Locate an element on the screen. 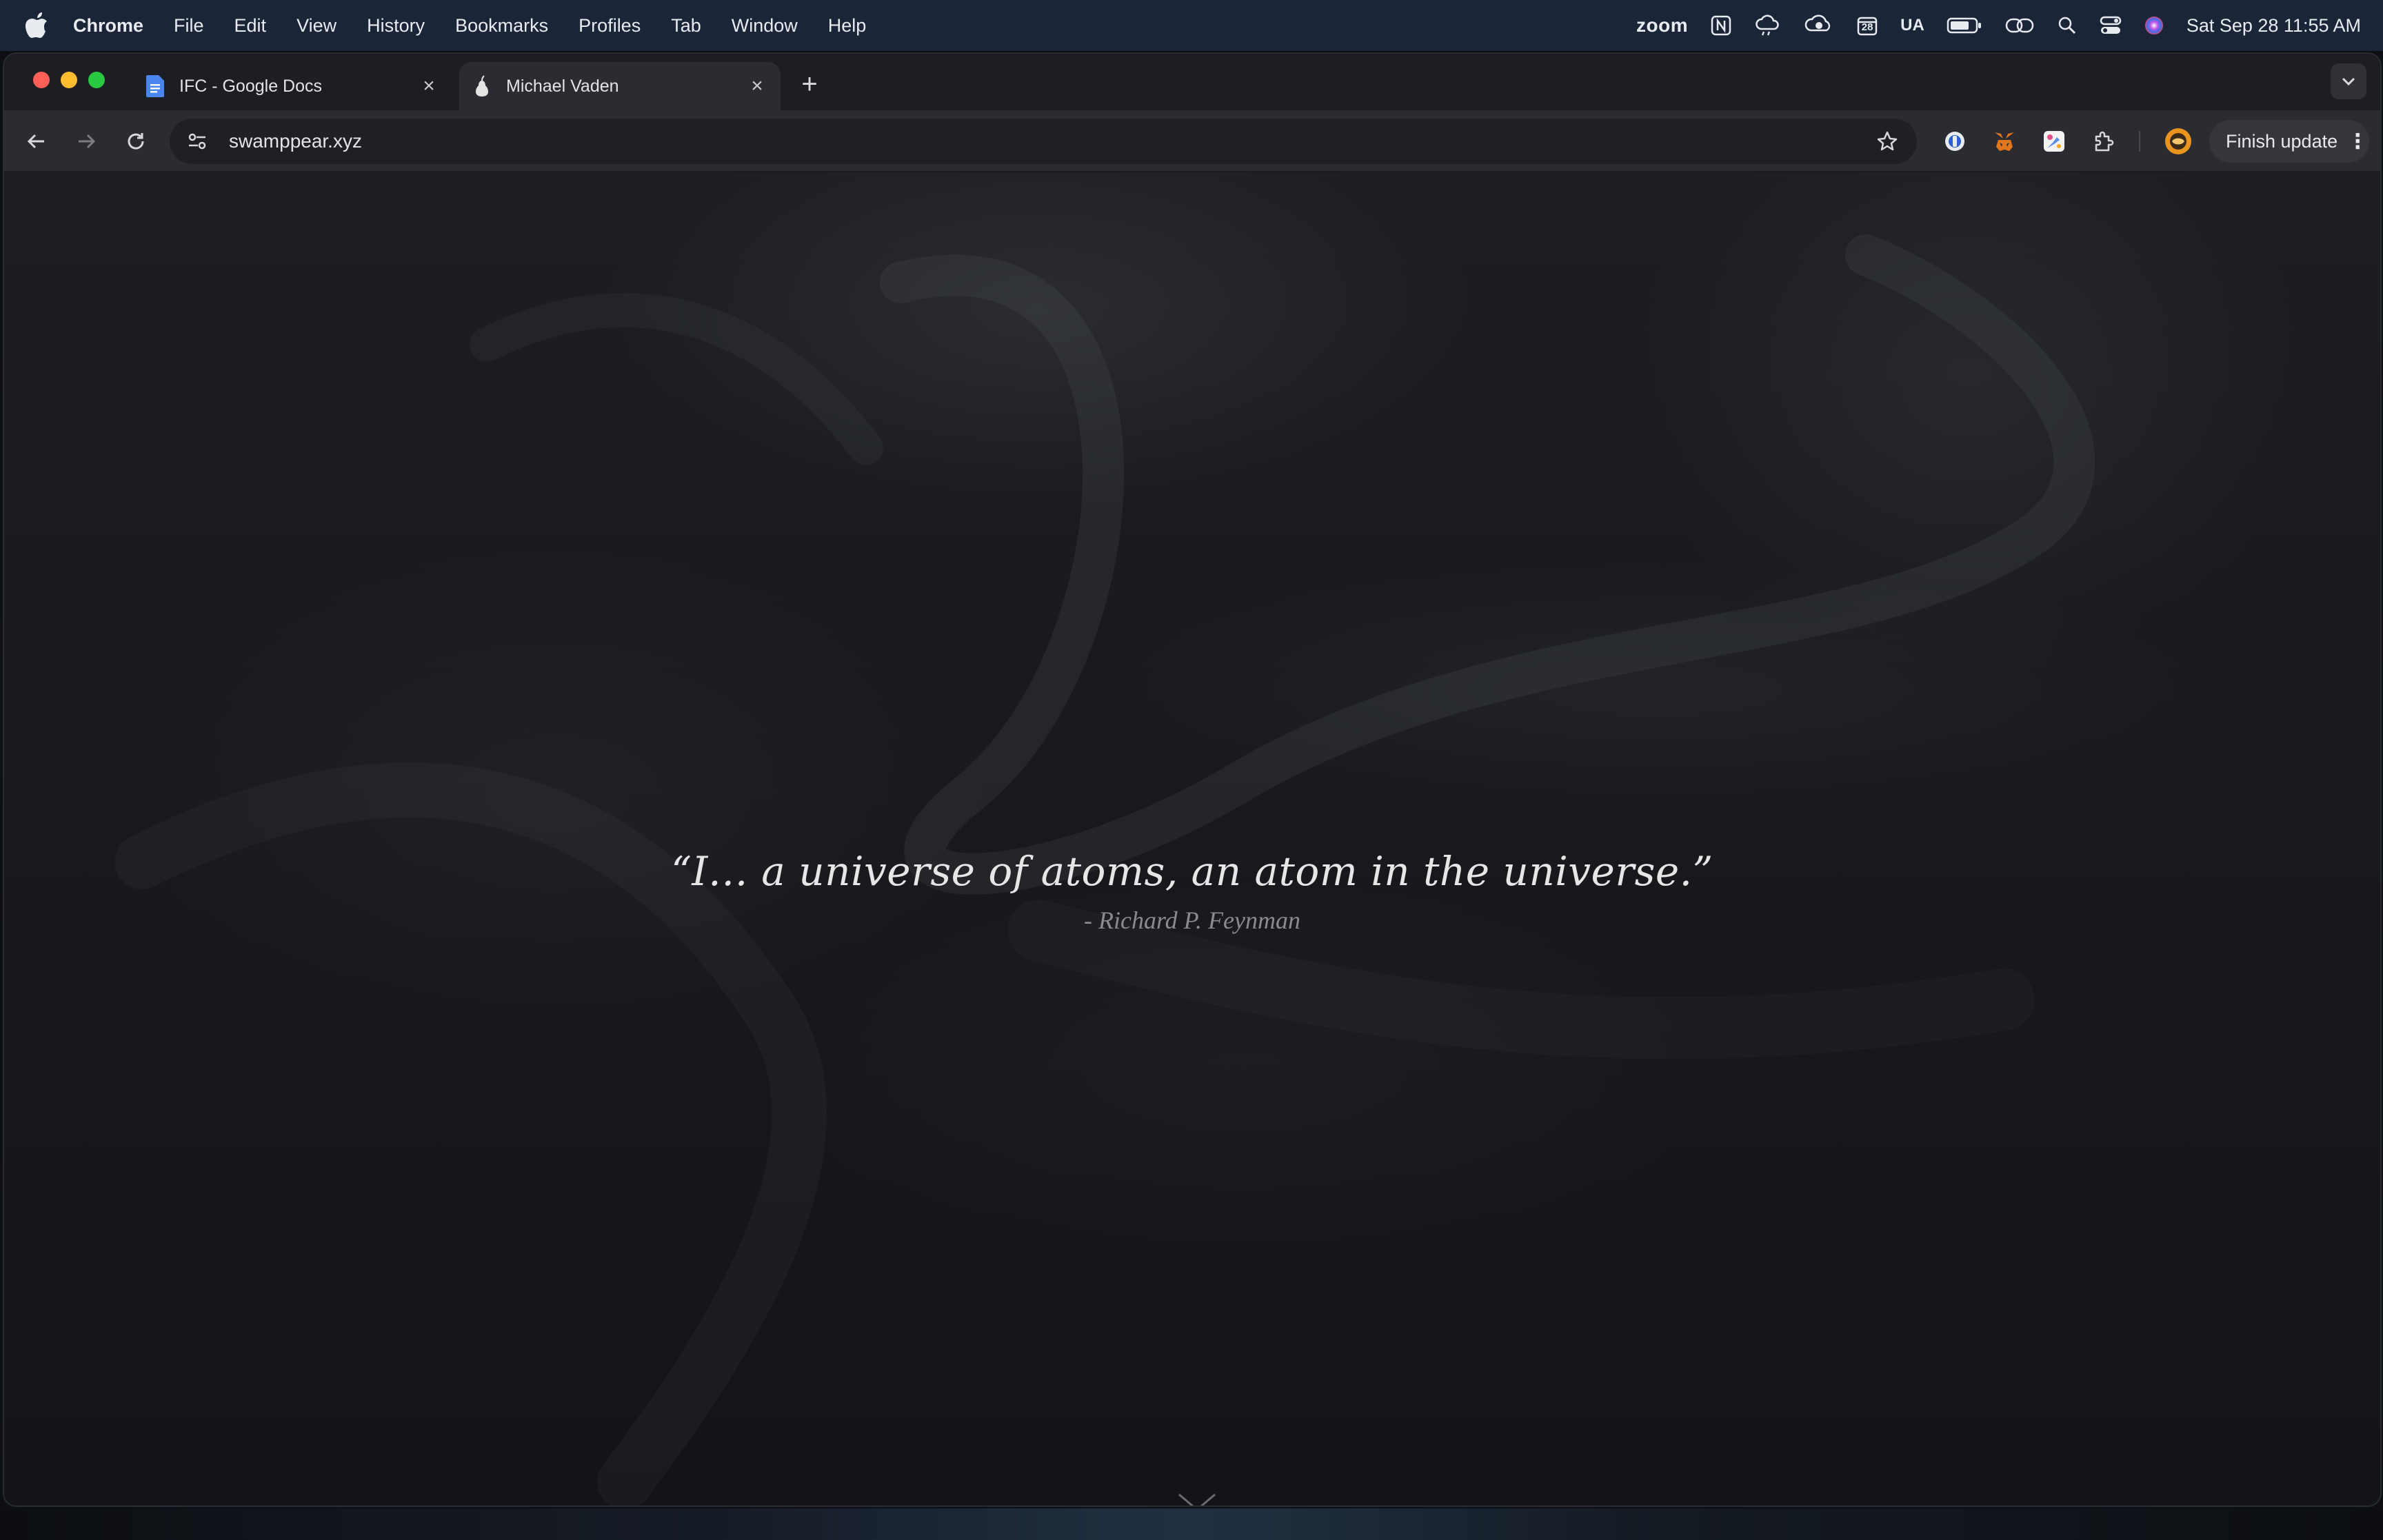 This screenshot has height=1540, width=2383. vpn-cloud-icon is located at coordinates (1819, 26).